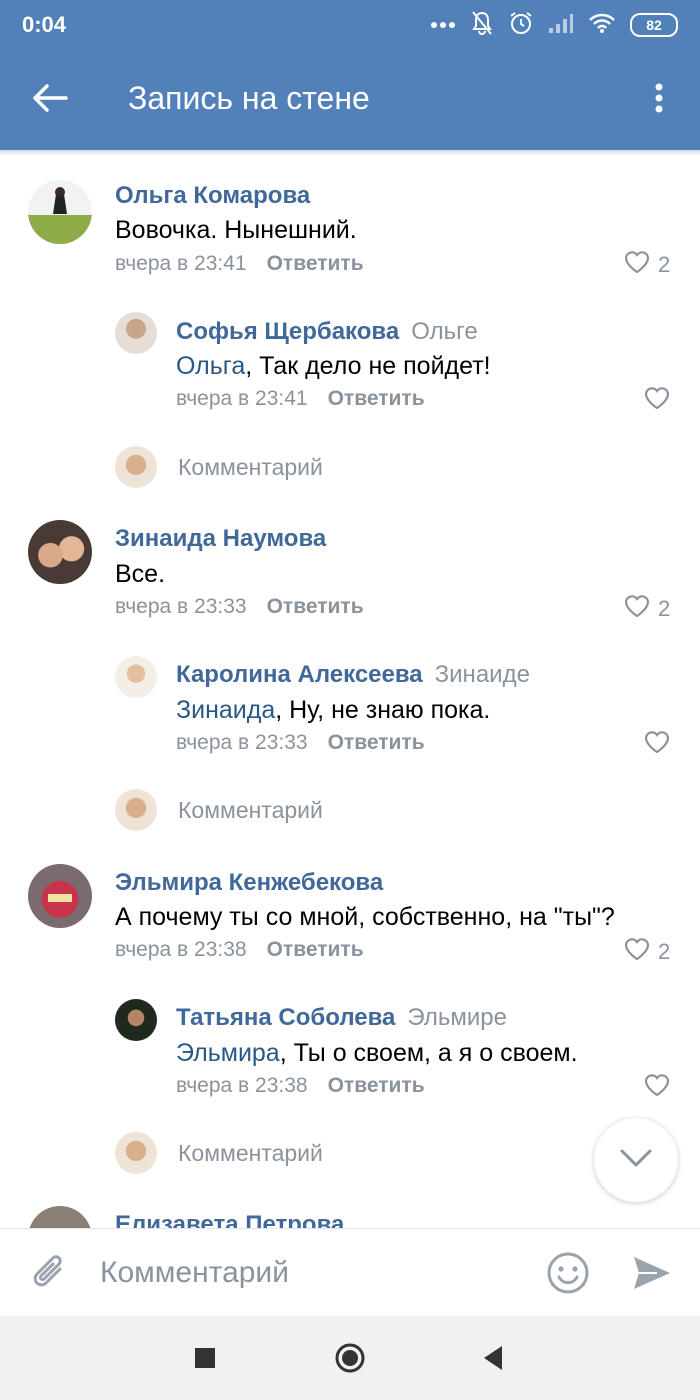 This screenshot has height=1400, width=700. I want to click on more-notifications-icon, so click(443, 25).